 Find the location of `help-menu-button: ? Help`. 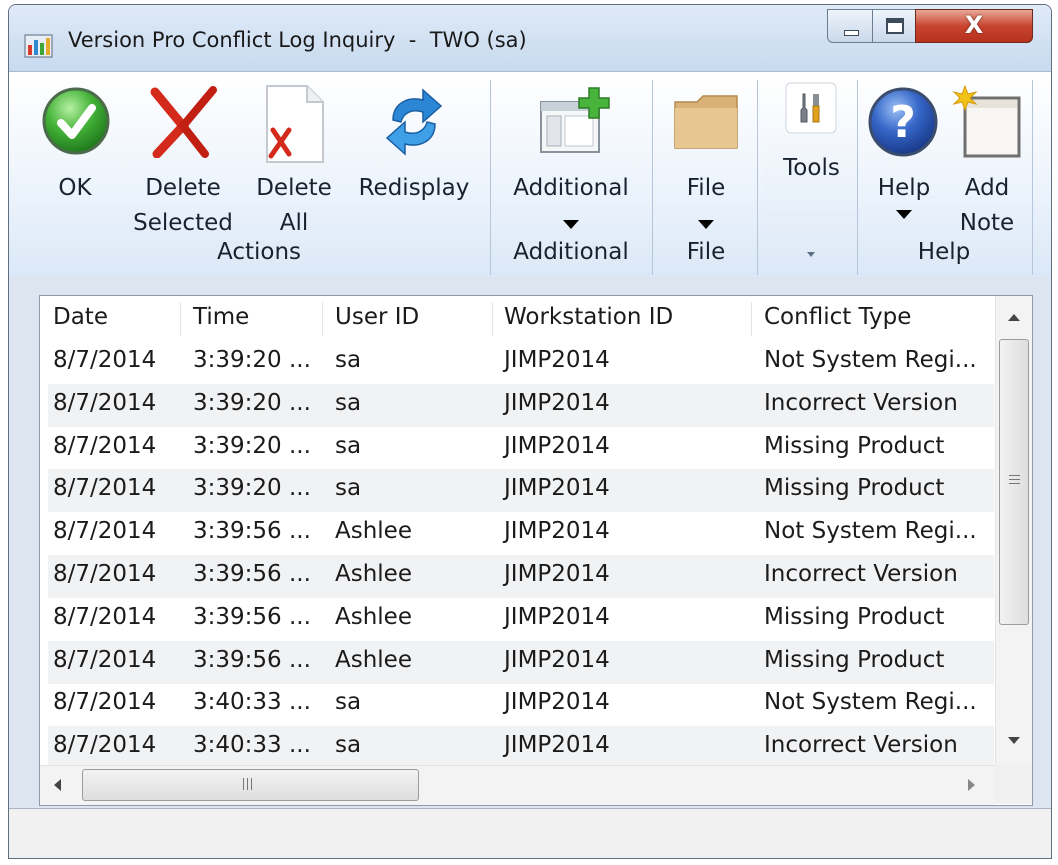

help-menu-button: ? Help is located at coordinates (904, 157).